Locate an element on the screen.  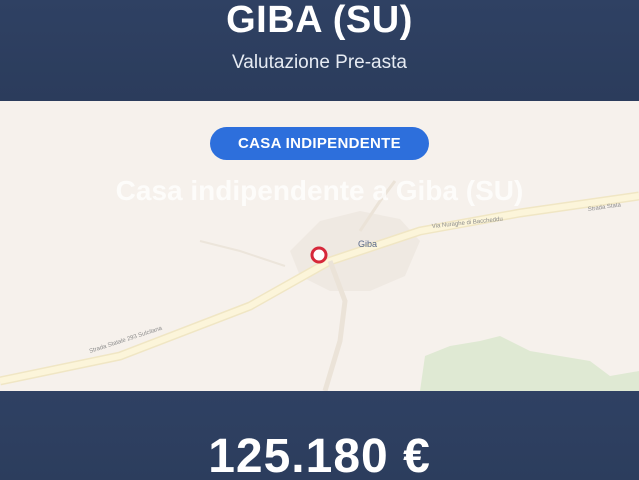
map-overlay-title: Casa indipendente a Giba (SU) is located at coordinates (319, 190).